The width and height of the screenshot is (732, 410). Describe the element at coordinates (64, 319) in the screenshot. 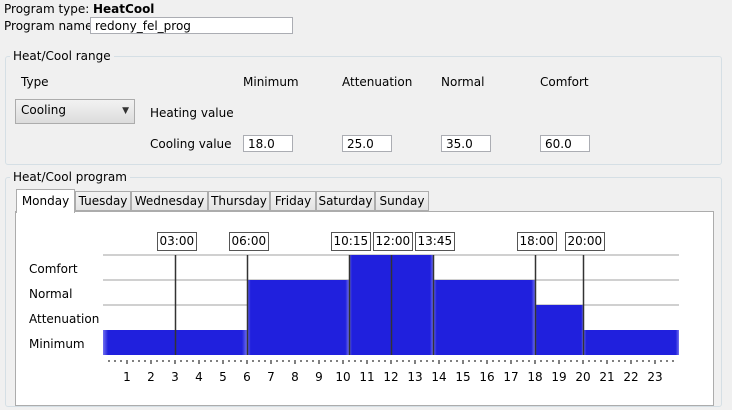

I see `level-label-attenuation: Attenuation` at that location.